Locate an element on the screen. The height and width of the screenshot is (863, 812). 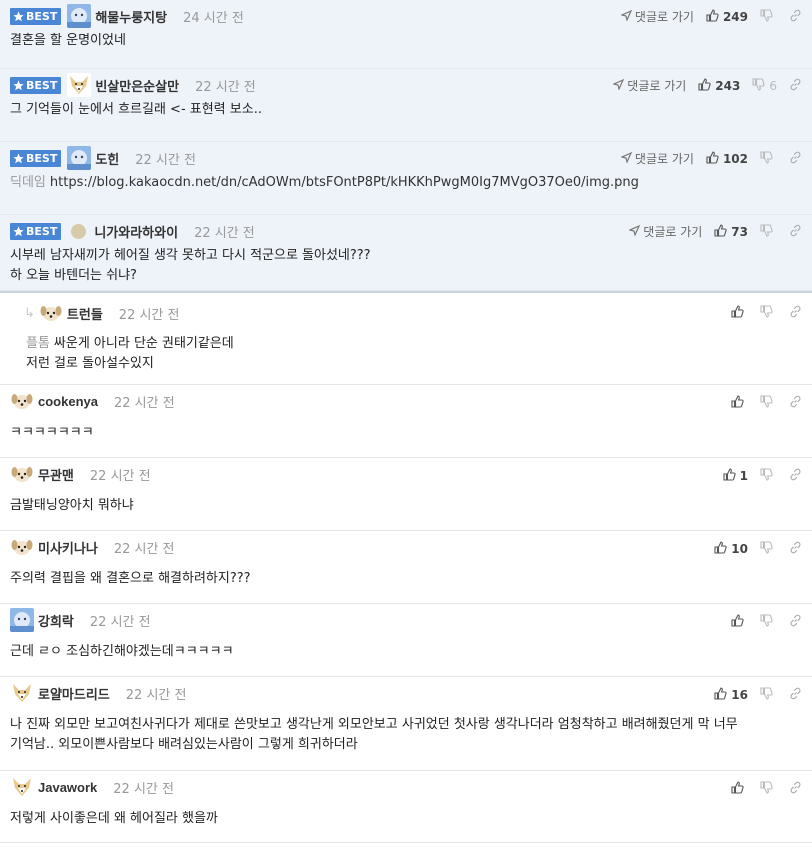
dog-avatar-icon is located at coordinates (22, 547).